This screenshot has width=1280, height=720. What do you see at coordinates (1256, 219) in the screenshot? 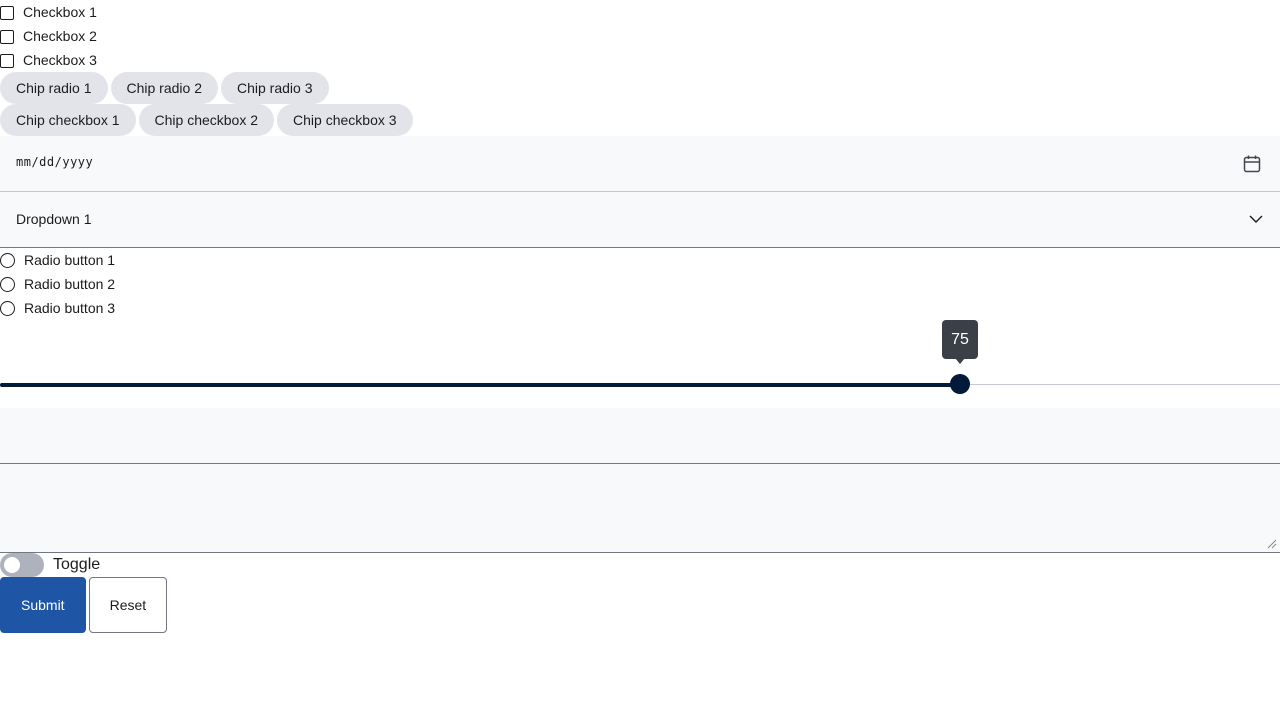
I see `chevron-down-icon` at bounding box center [1256, 219].